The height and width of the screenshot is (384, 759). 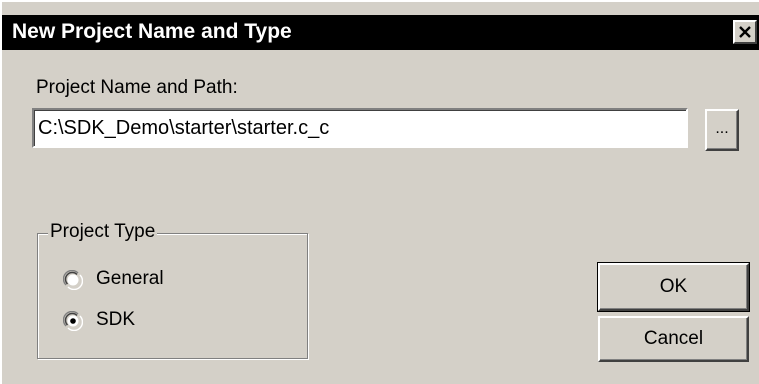 What do you see at coordinates (380, 32) in the screenshot?
I see `title-bar: New Project Name and Type` at bounding box center [380, 32].